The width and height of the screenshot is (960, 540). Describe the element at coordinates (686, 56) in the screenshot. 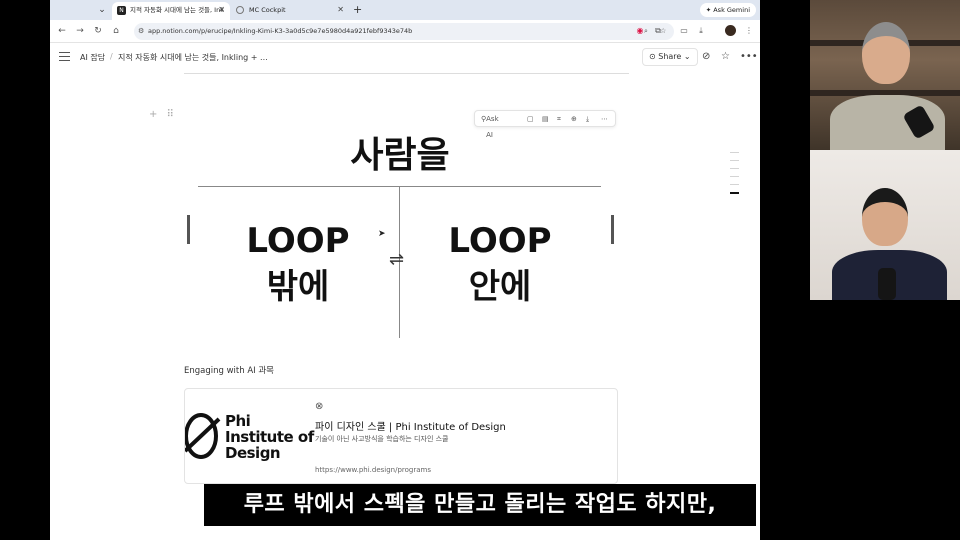

I see `chevron-down-icon: ⌄` at that location.